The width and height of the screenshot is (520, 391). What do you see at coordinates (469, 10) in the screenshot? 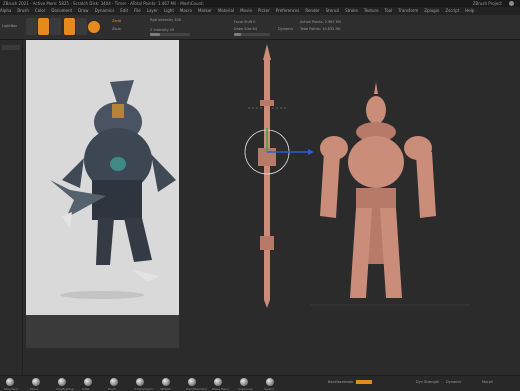
I see `menu-item: Help` at bounding box center [469, 10].